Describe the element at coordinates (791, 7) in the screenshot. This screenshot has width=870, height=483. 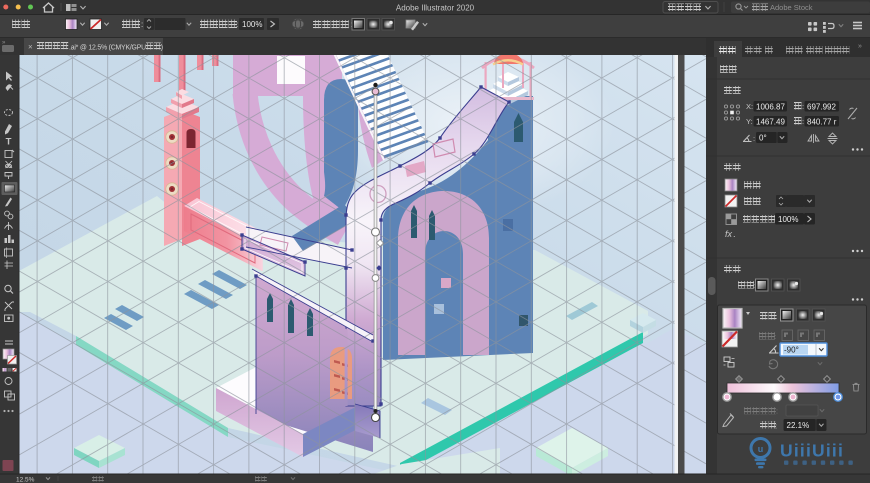
I see `svg-text: Adobe Stock` at that location.